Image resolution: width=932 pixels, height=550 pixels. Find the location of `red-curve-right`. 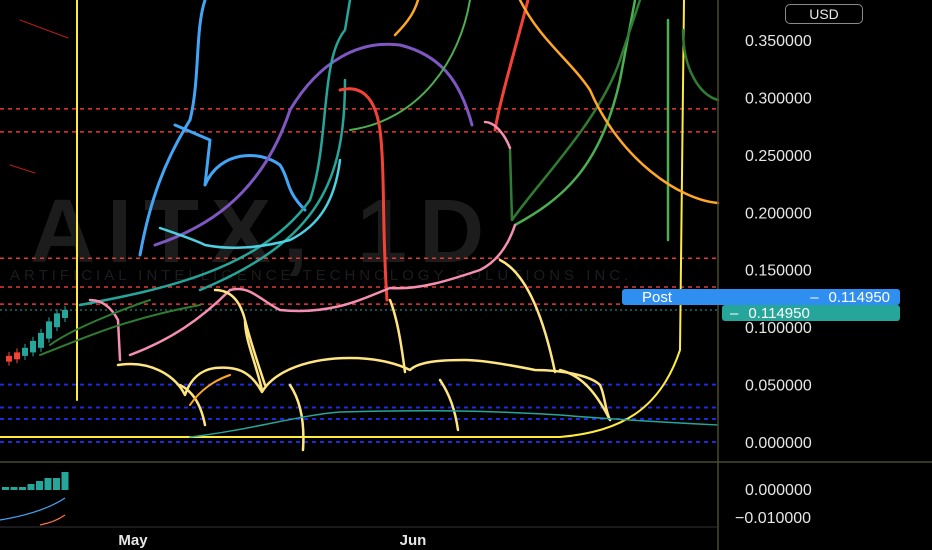

red-curve-right is located at coordinates (511, 66).